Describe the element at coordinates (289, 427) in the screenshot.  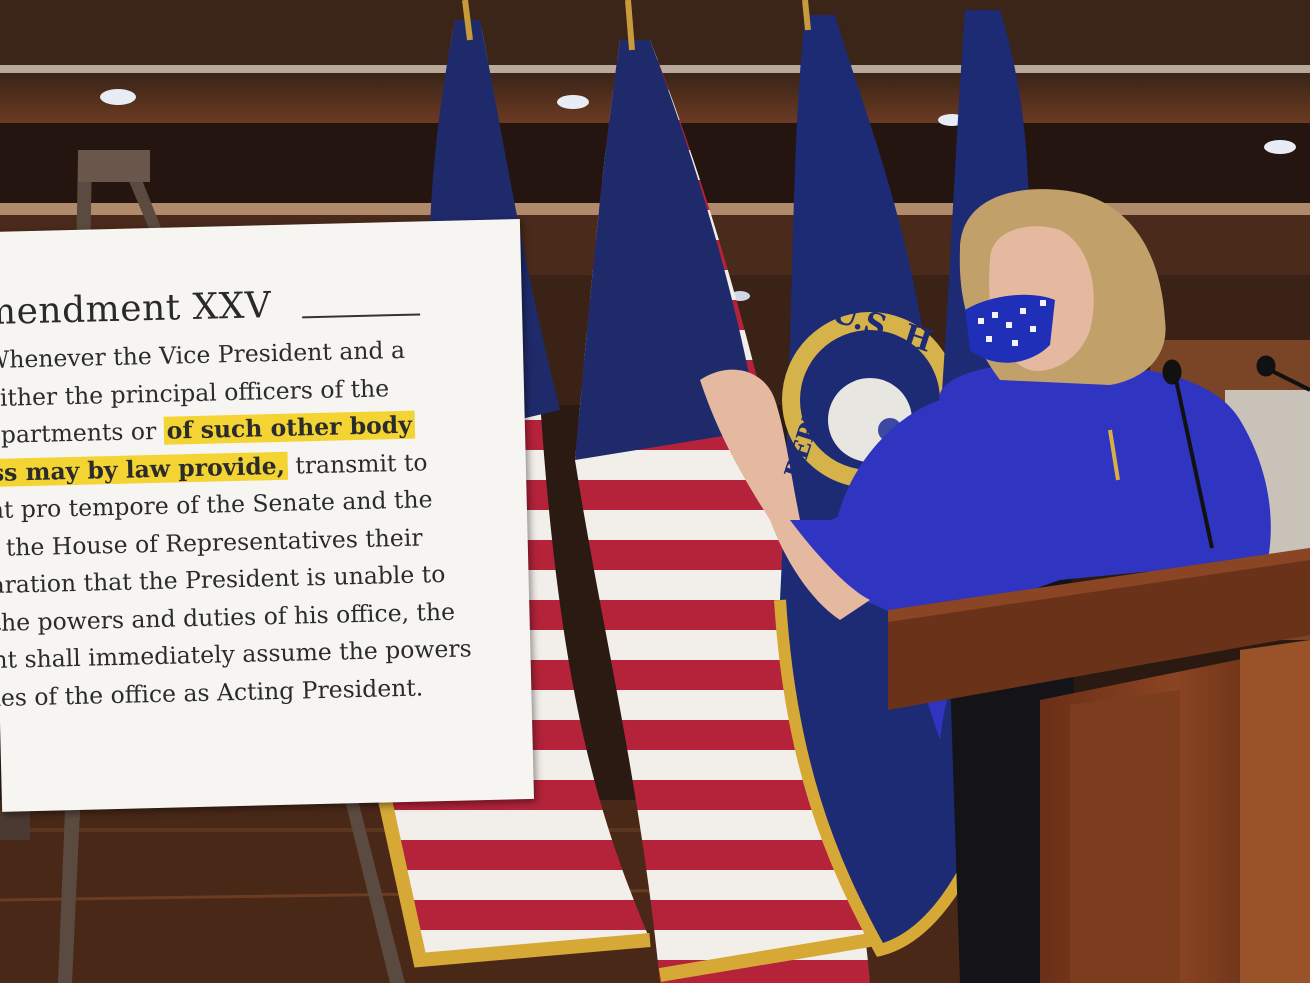
I see `highlighted-phrase: of such other body` at that location.